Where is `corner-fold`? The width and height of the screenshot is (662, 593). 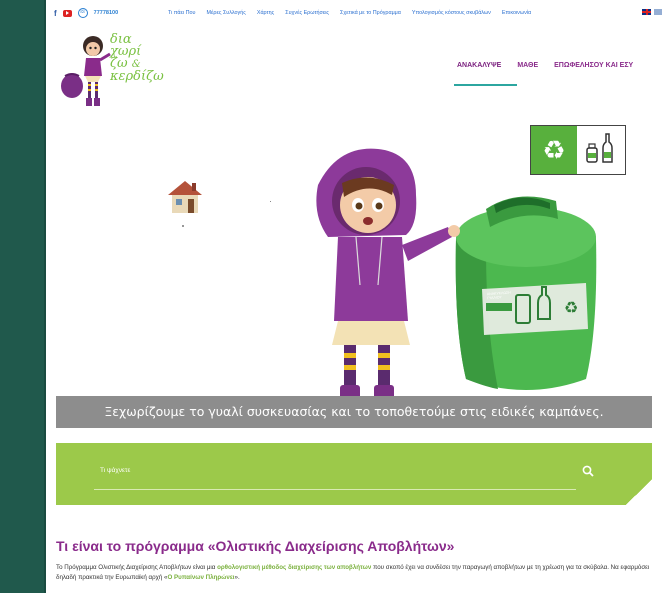
corner-fold is located at coordinates (639, 492).